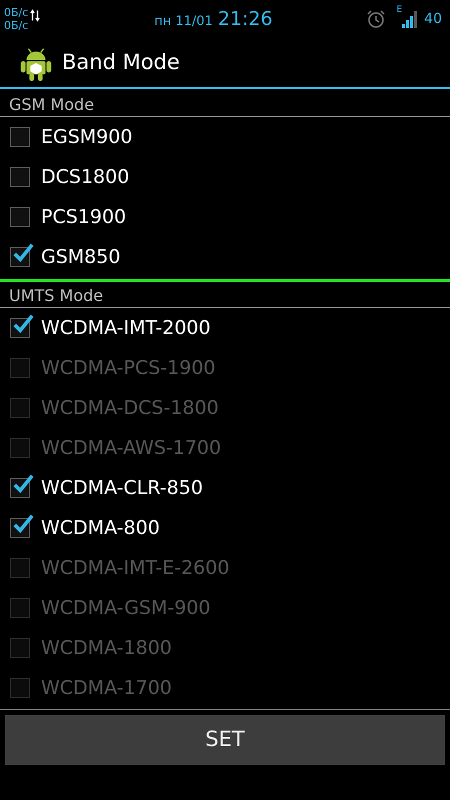  I want to click on band-label: PCS1900, so click(83, 217).